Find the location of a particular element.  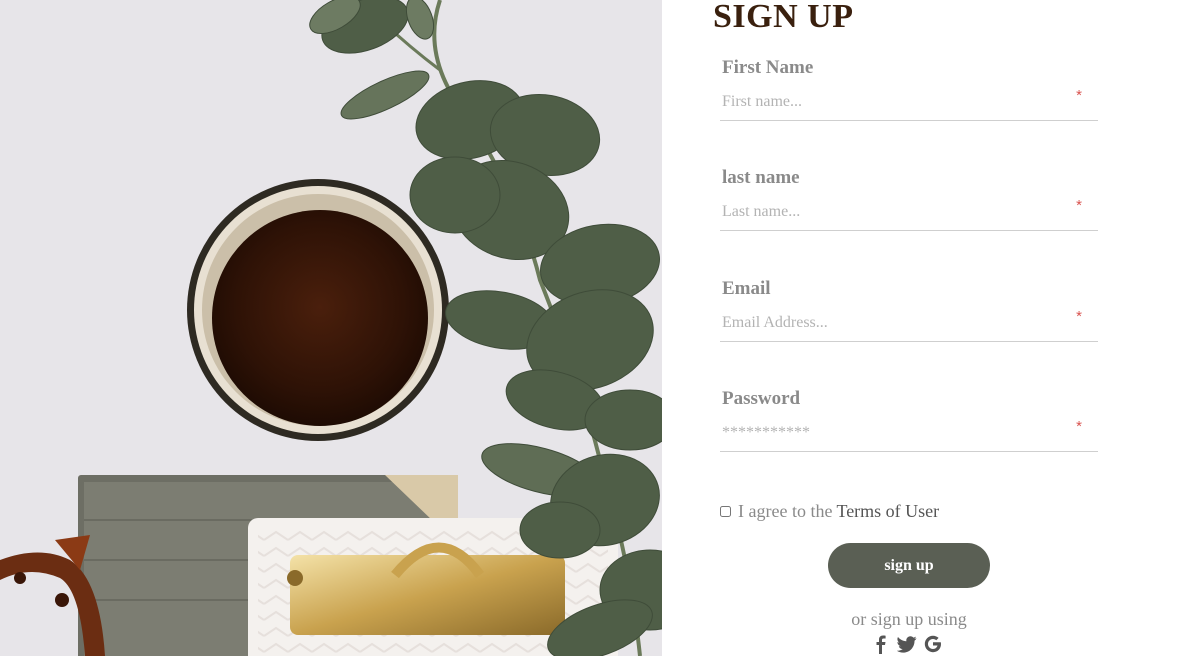

agree-checkbox is located at coordinates (725, 511).